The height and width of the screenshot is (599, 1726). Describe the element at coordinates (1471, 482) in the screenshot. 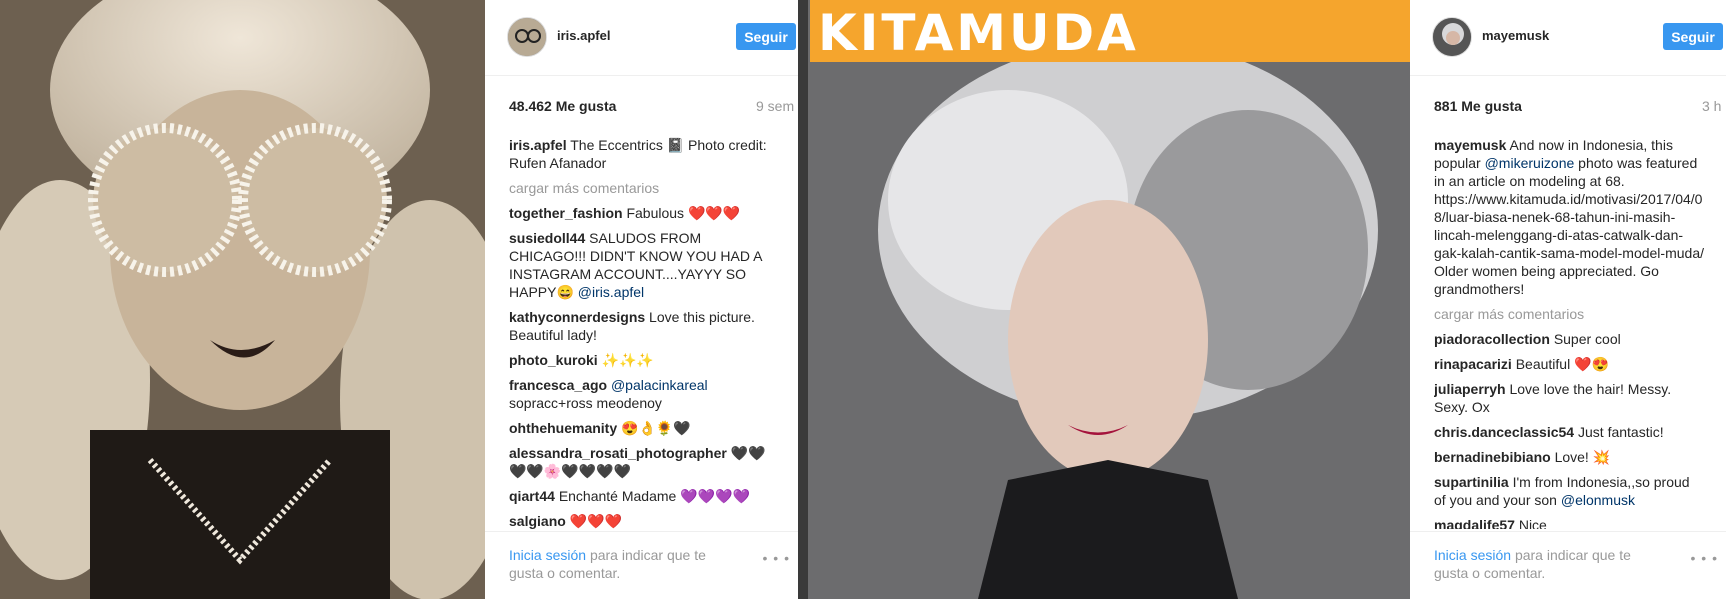

I see `comment-username: supartinilia` at that location.